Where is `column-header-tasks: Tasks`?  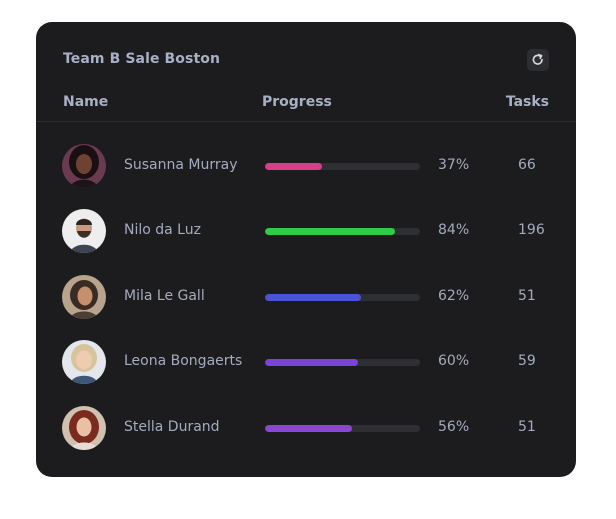 column-header-tasks: Tasks is located at coordinates (527, 102).